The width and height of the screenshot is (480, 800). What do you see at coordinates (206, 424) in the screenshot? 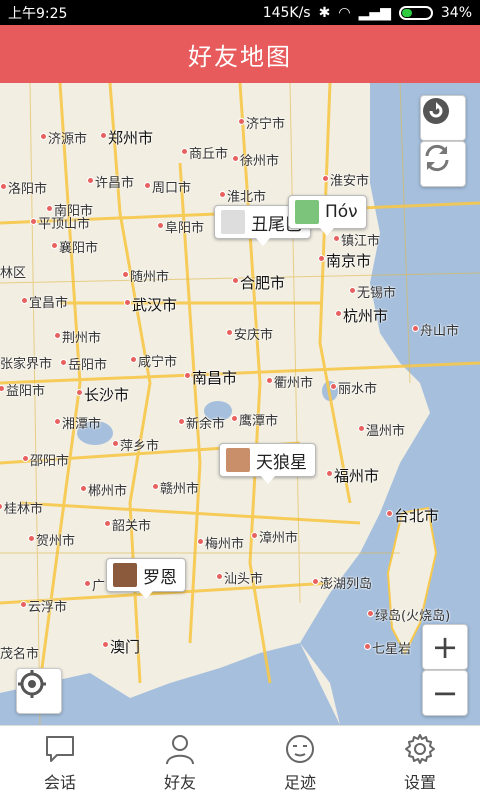
I see `city-label: 新余市` at bounding box center [206, 424].